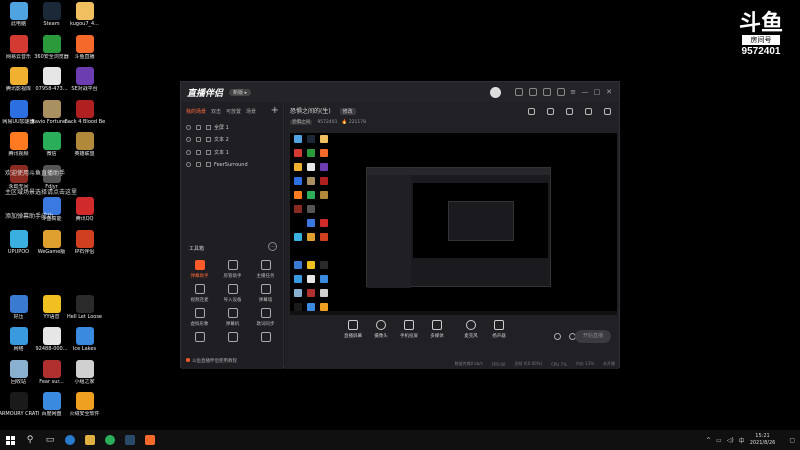 This screenshot has width=800, height=450. Describe the element at coordinates (708, 440) in the screenshot. I see `tray-chevron-icon: ^` at that location.